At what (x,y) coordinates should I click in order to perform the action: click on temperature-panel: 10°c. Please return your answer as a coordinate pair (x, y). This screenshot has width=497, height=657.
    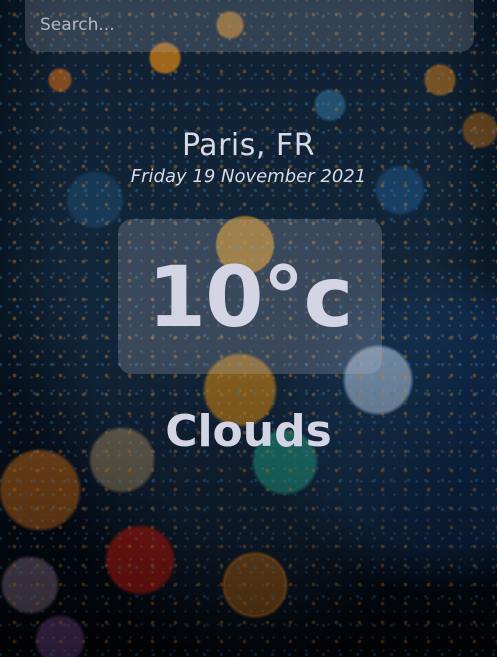
    Looking at the image, I should click on (250, 296).